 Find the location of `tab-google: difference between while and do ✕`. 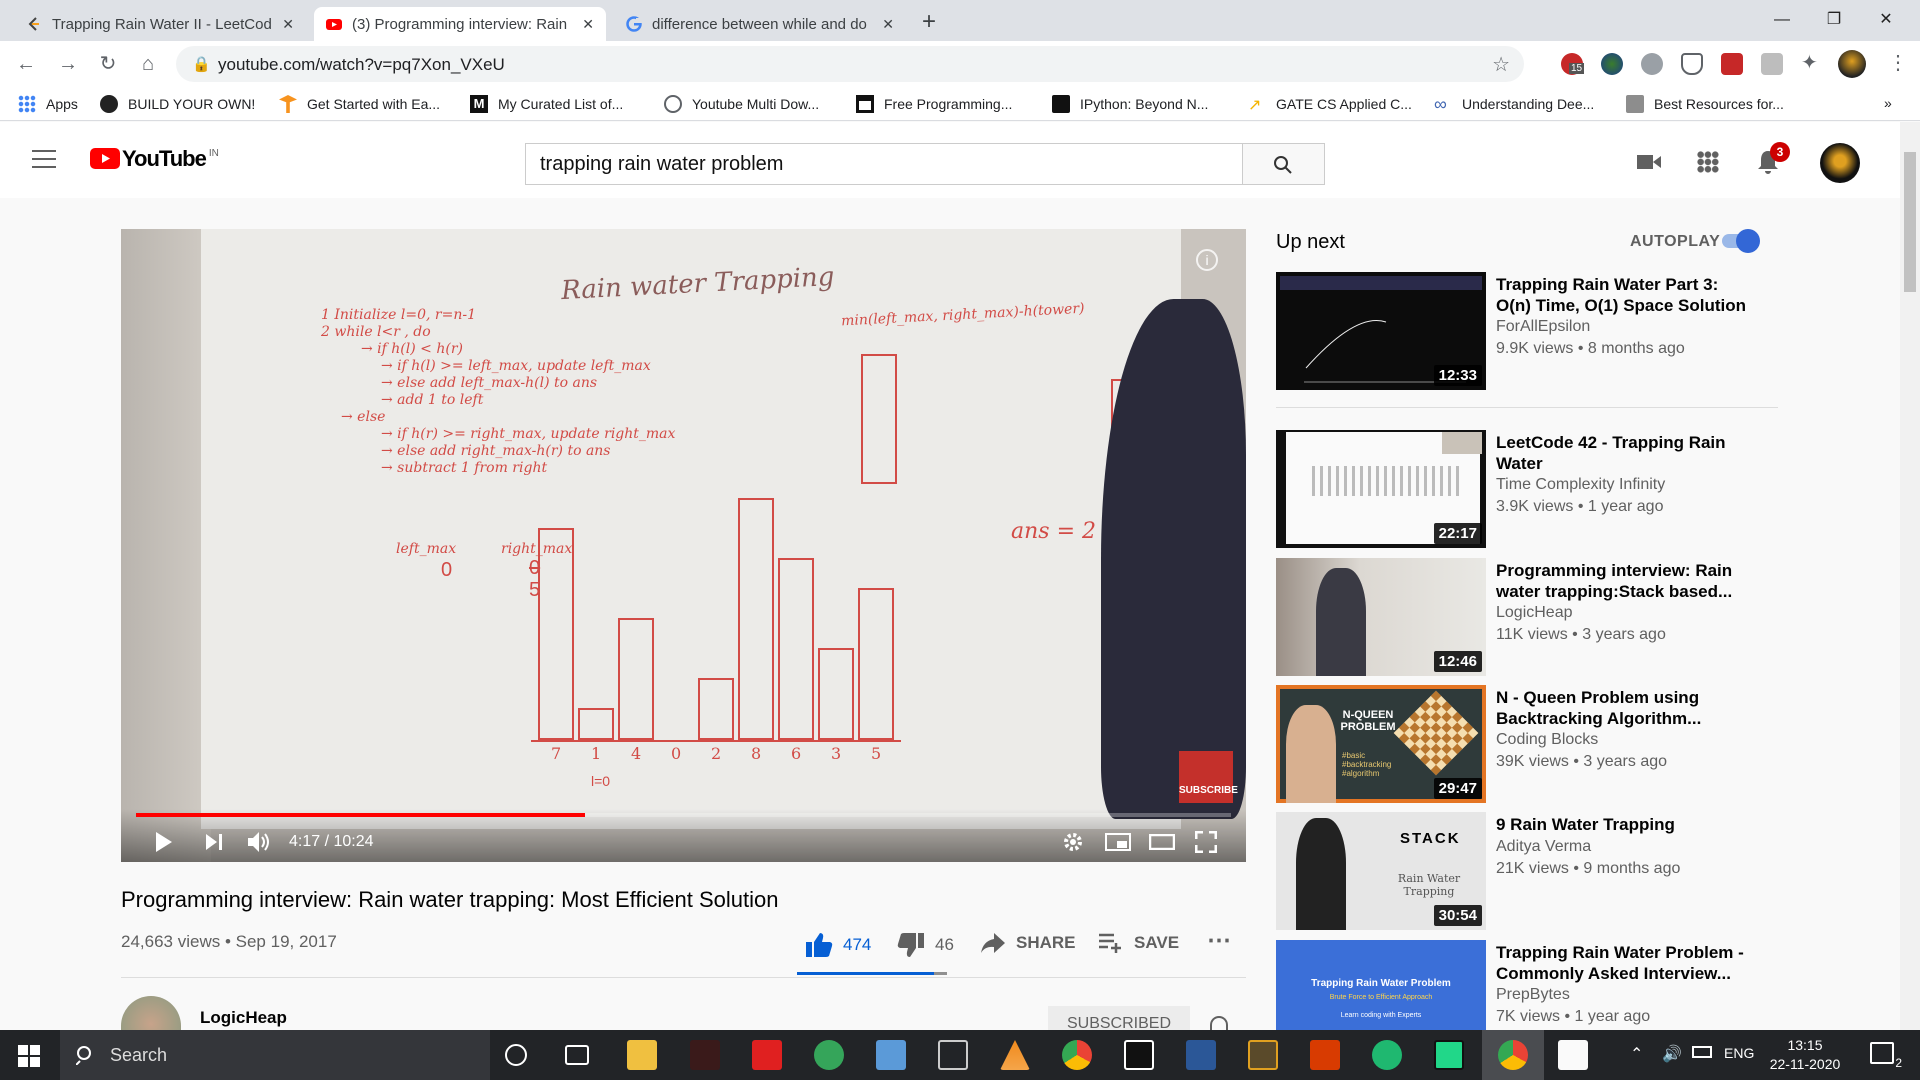

tab-google: difference between while and do ✕ is located at coordinates (760, 24).